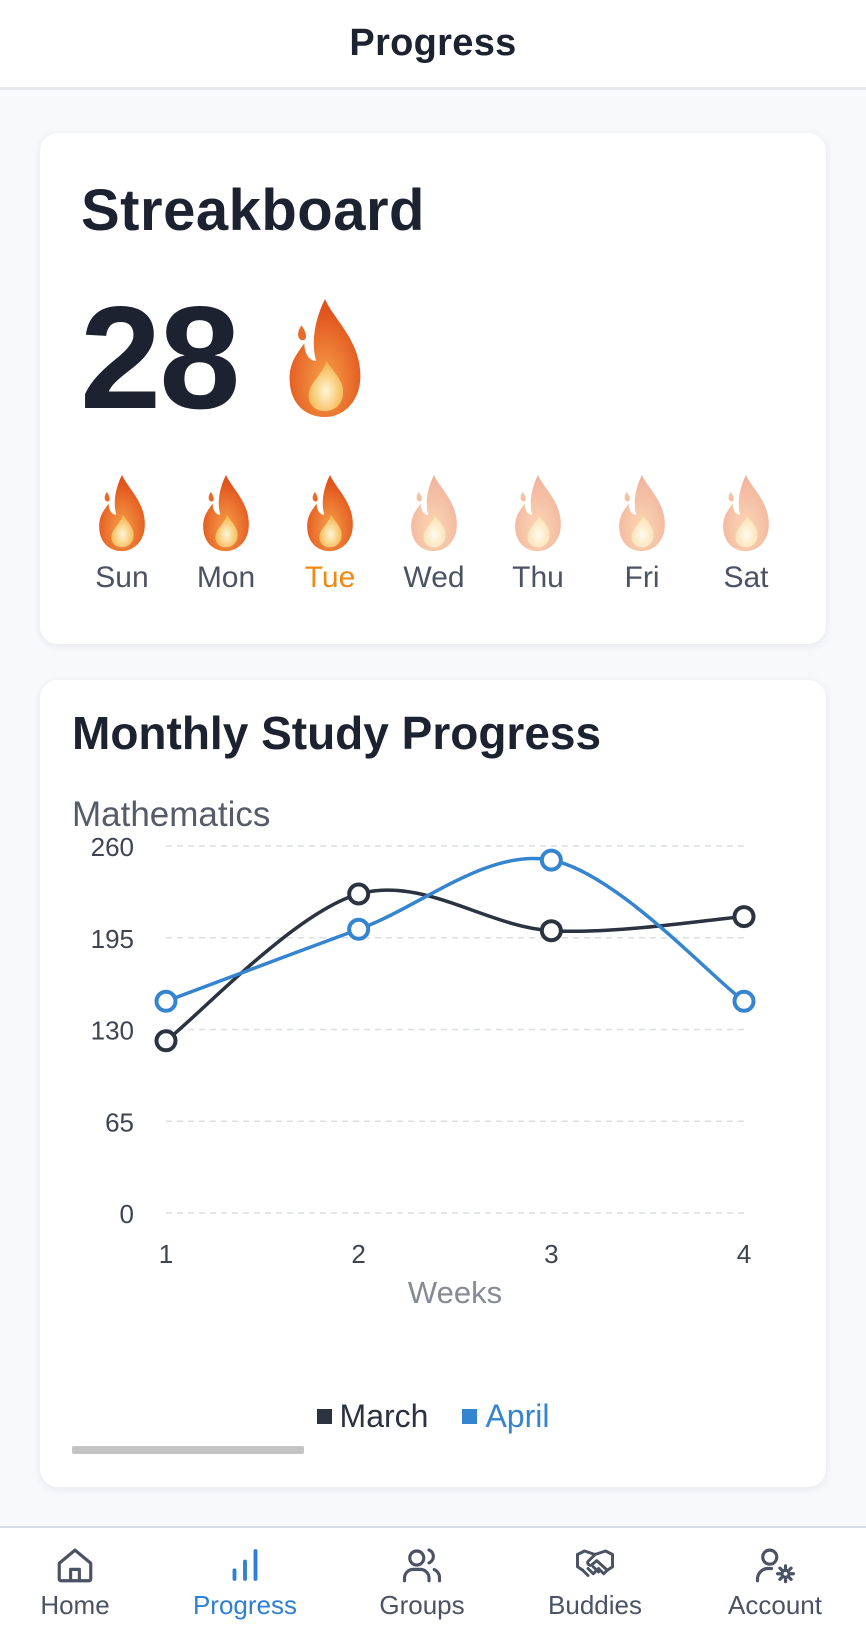 This screenshot has height=1632, width=866. I want to click on legend-label-april: April, so click(517, 1416).